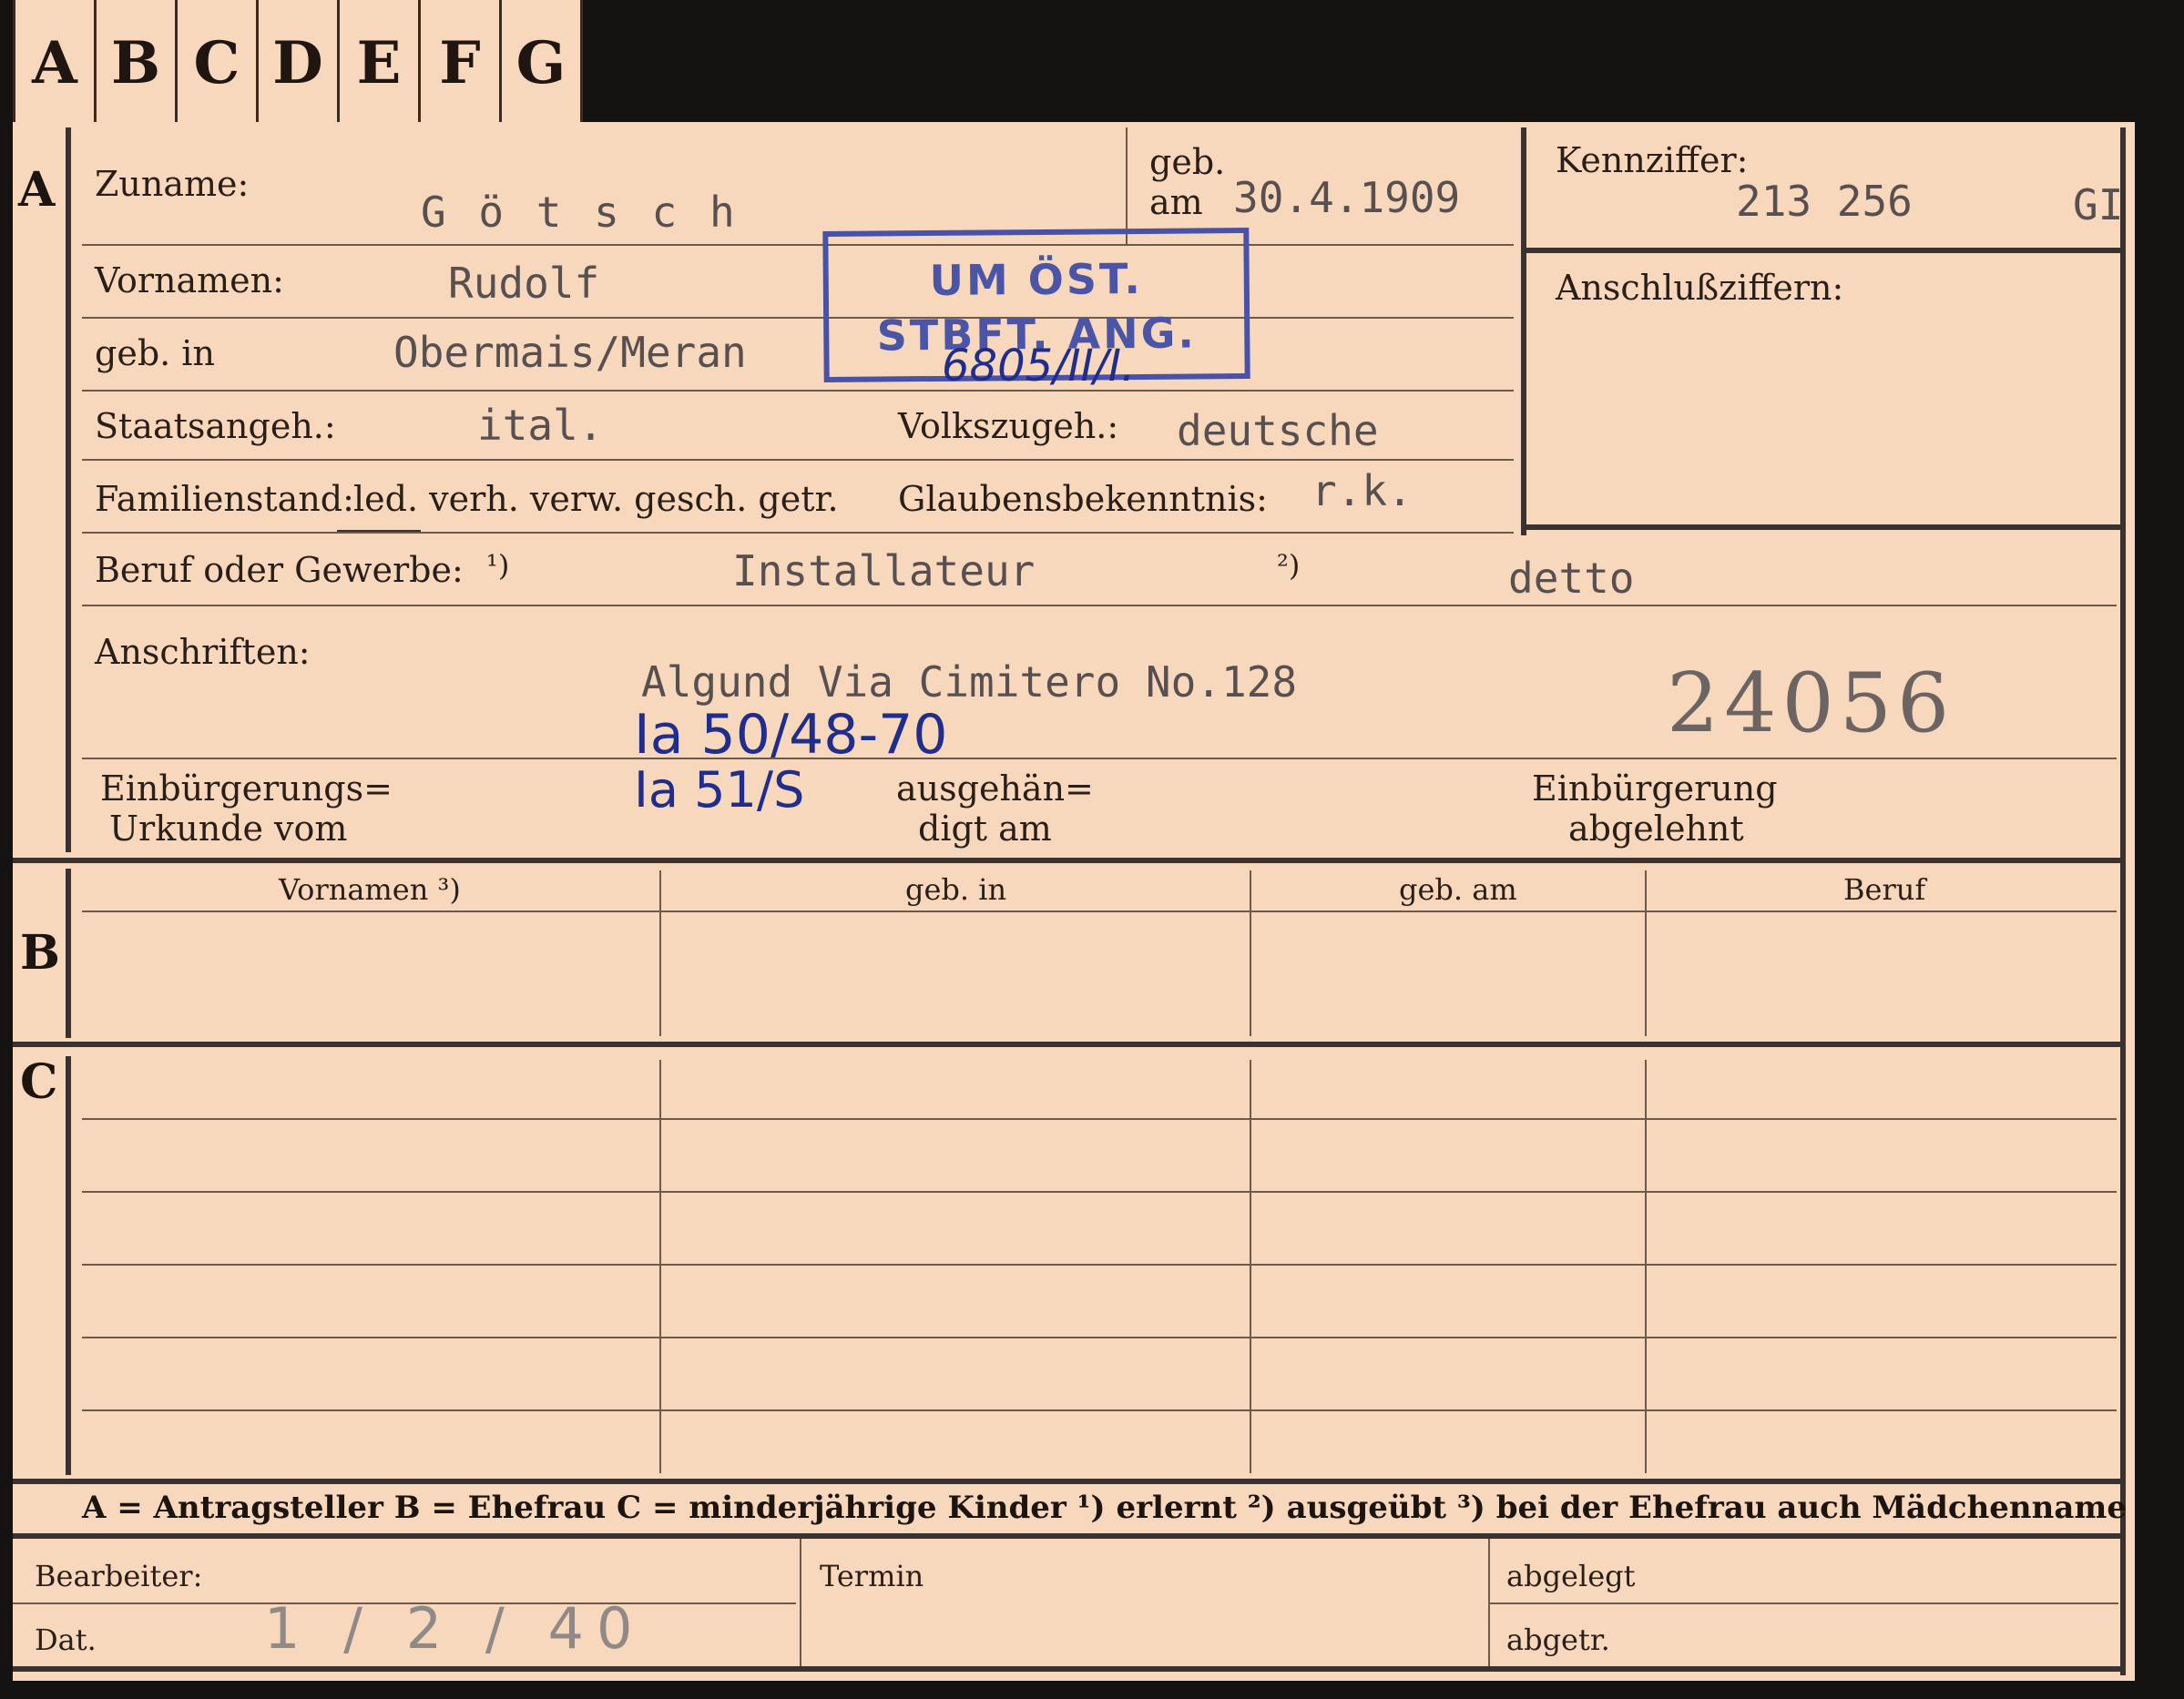  Describe the element at coordinates (1803, 1603) in the screenshot. I see `footer-rule-right` at that location.